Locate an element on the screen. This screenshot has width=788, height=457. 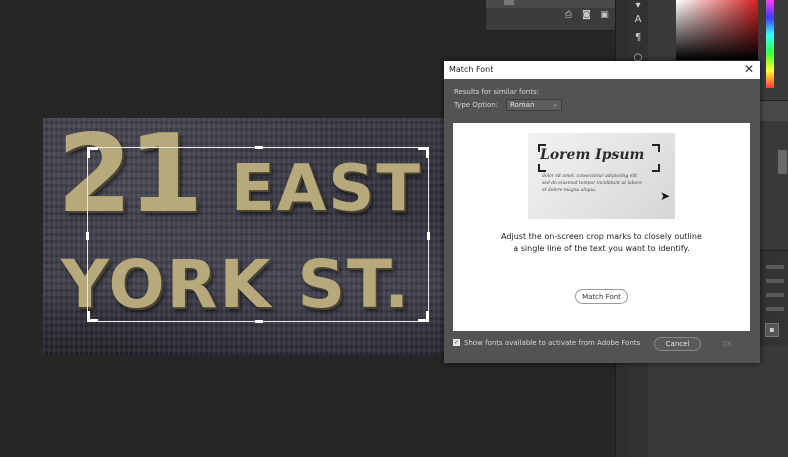
lock-icon: ▪ is located at coordinates (772, 330).